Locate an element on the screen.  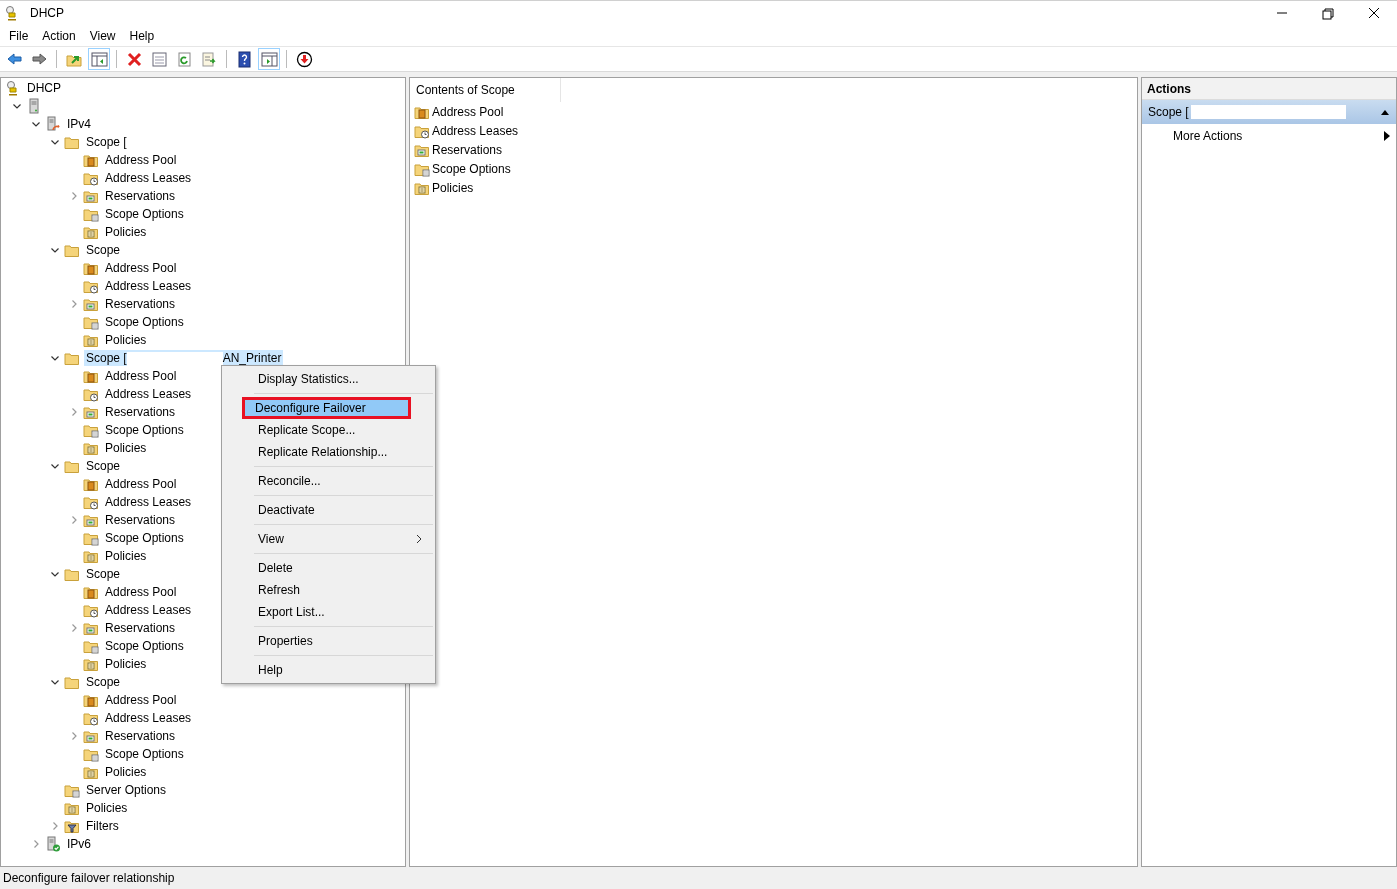
tree-item: IPv4 is located at coordinates (79, 124).